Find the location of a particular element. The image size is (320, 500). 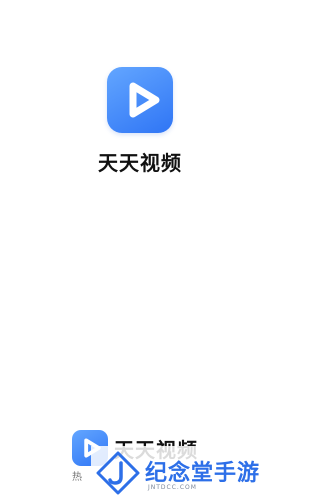

app-name: 天天视频 is located at coordinates (140, 163).